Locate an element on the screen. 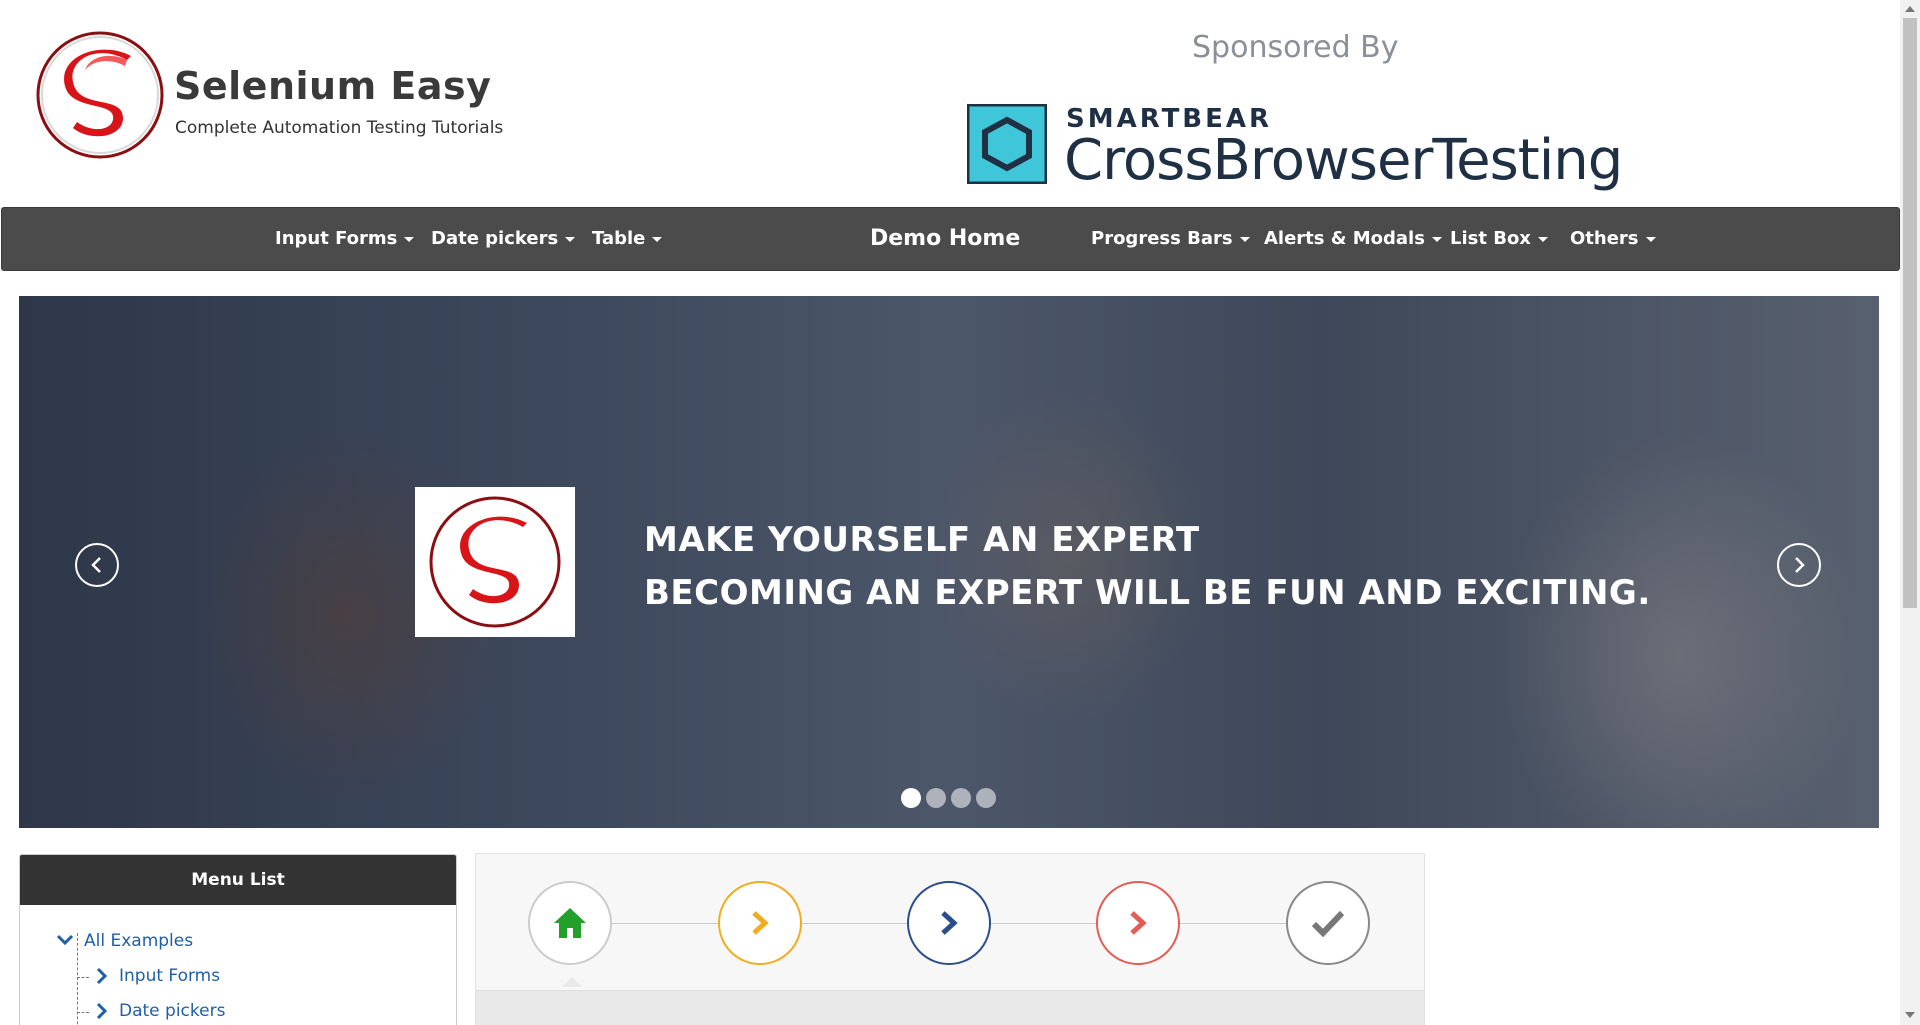 The height and width of the screenshot is (1025, 1920). brand-title: Selenium Easy is located at coordinates (332, 86).